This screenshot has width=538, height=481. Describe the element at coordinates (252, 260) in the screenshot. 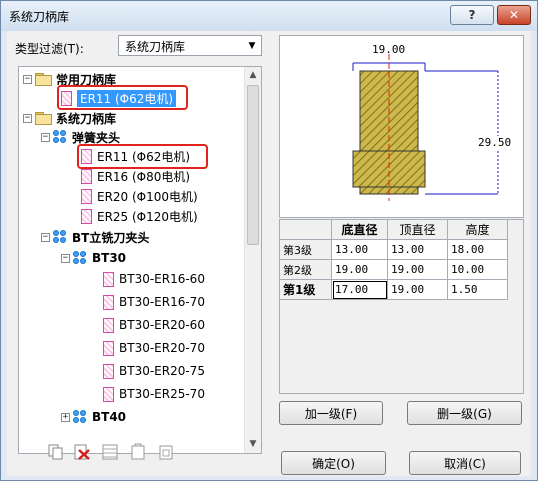

I see `tree-scrollbar: ▲ ▼` at that location.